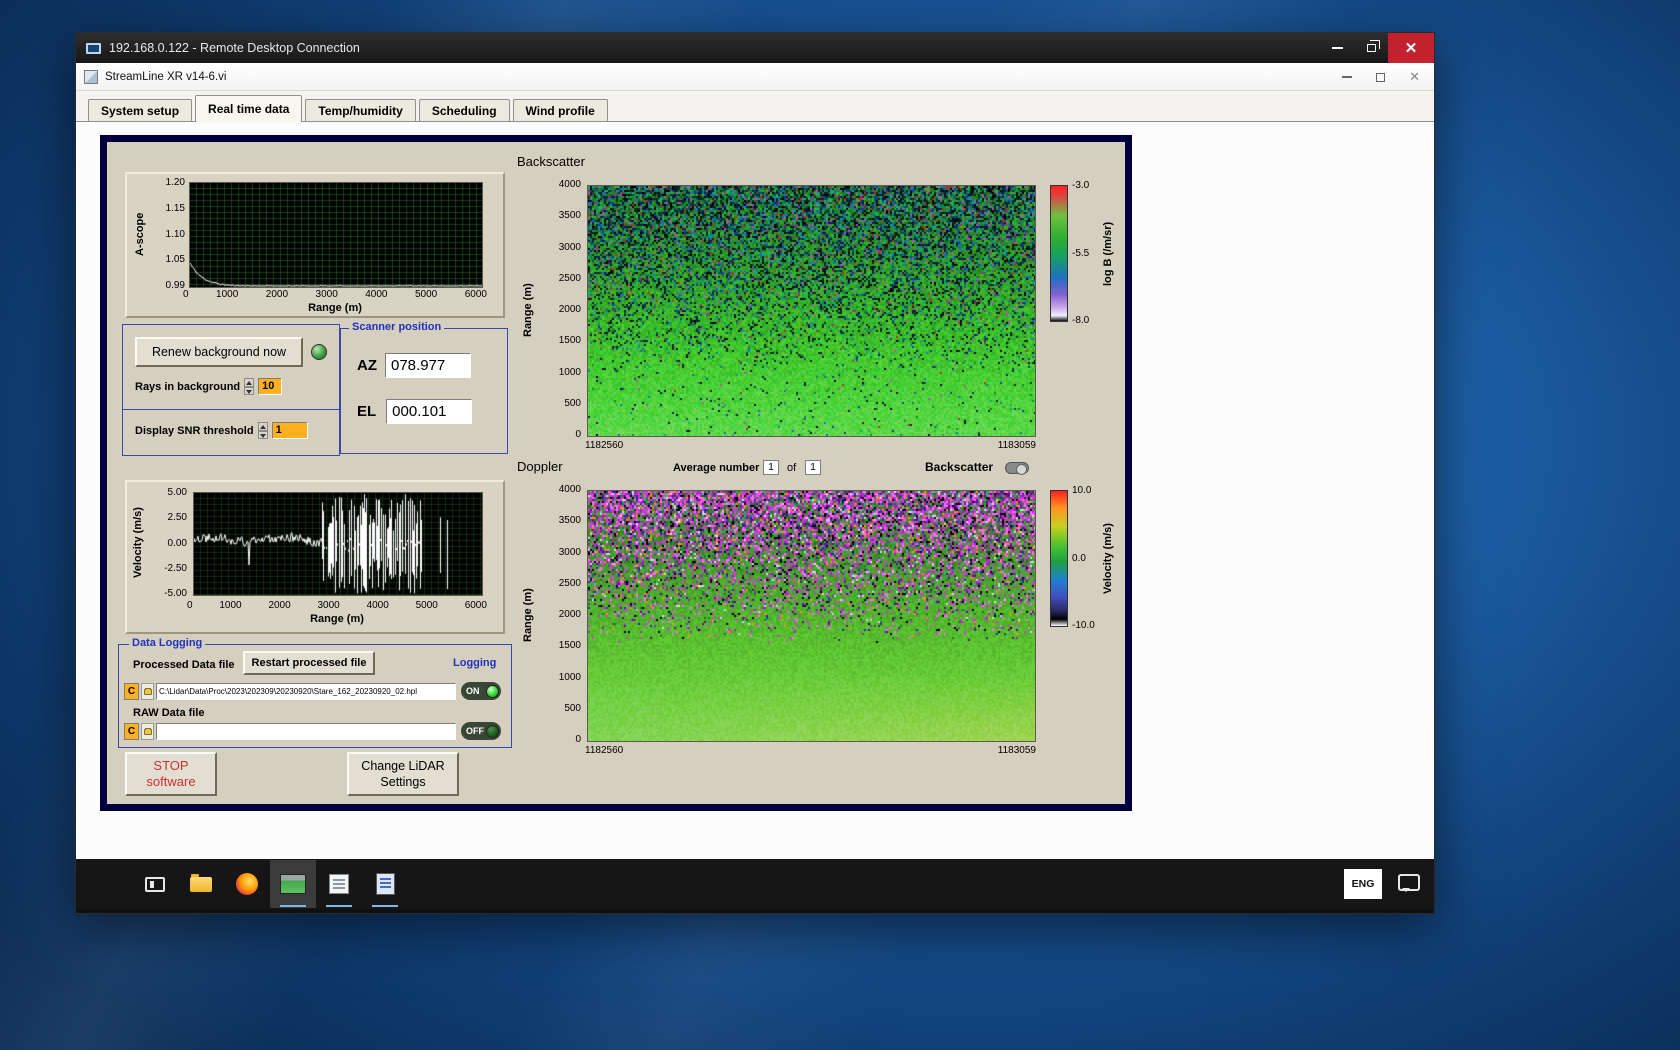  Describe the element at coordinates (249, 108) in the screenshot. I see `tab-real-time-data: Real time data` at that location.